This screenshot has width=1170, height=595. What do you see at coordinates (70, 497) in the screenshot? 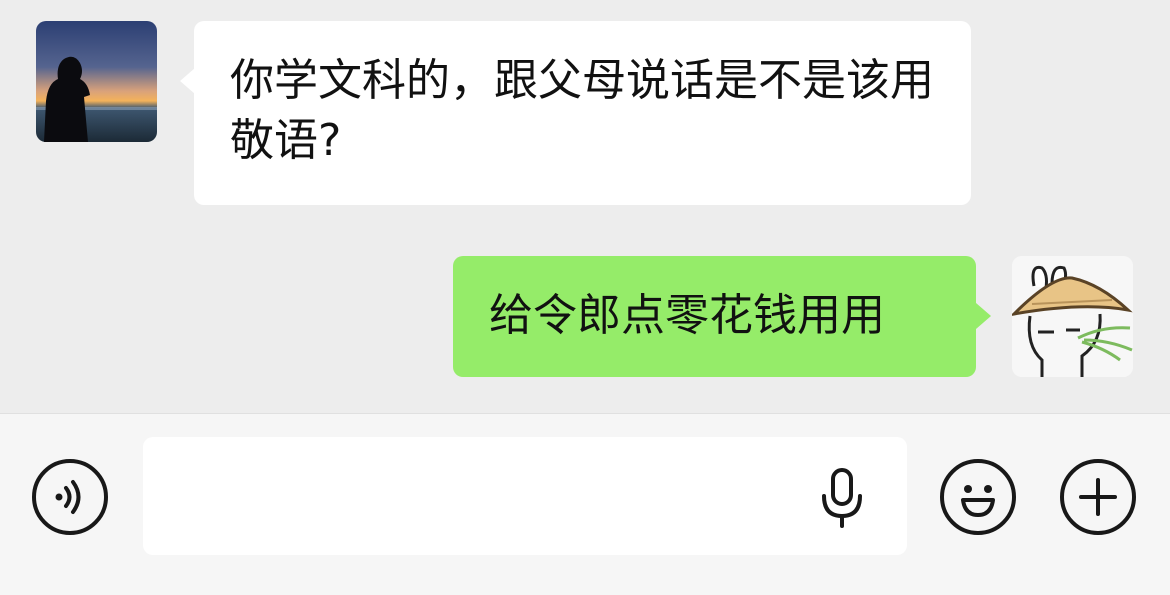
I see `voice-icon` at bounding box center [70, 497].